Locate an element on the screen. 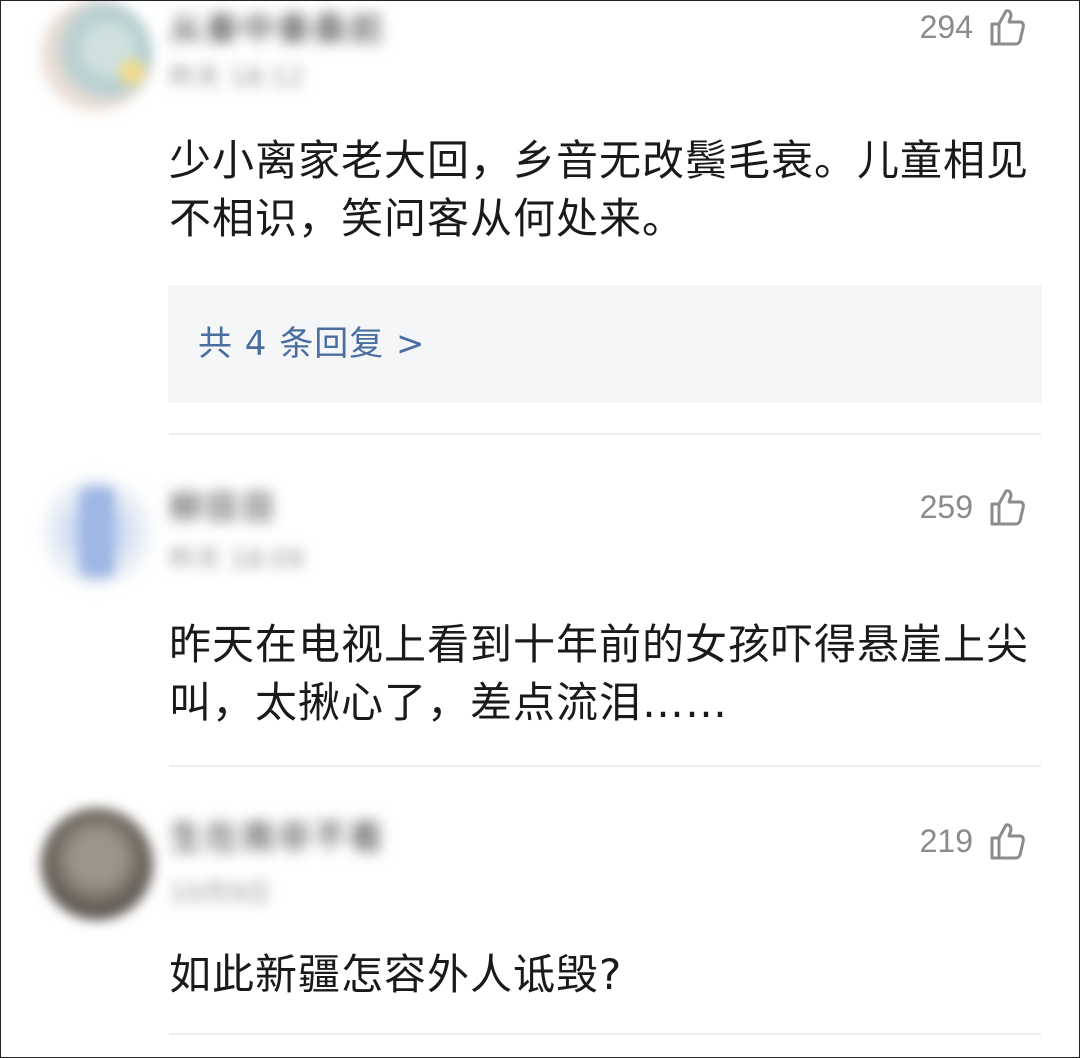 This screenshot has width=1080, height=1058. comment-timestamp: 昨天 18:09 is located at coordinates (237, 560).